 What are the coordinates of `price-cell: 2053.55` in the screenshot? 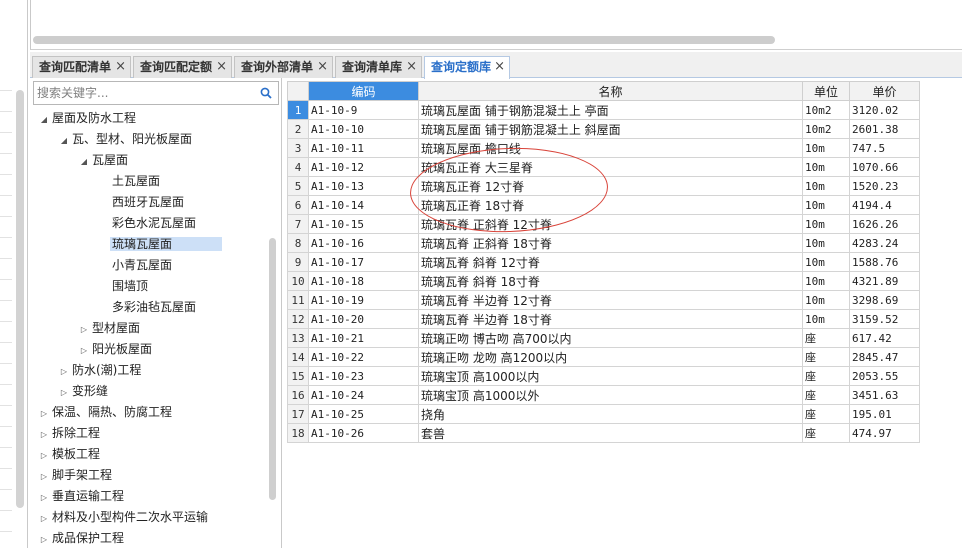 It's located at (884, 376).